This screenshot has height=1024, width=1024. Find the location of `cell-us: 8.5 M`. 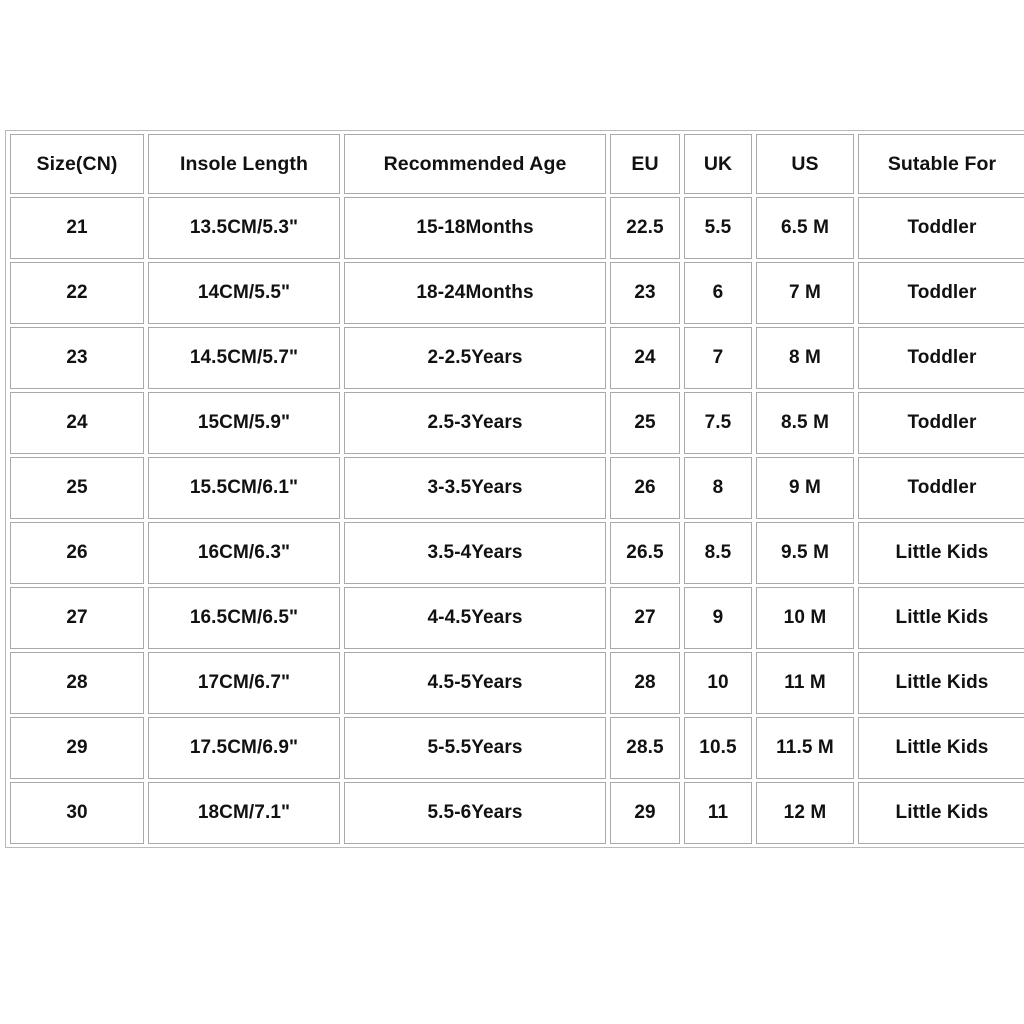

cell-us: 8.5 M is located at coordinates (805, 423).